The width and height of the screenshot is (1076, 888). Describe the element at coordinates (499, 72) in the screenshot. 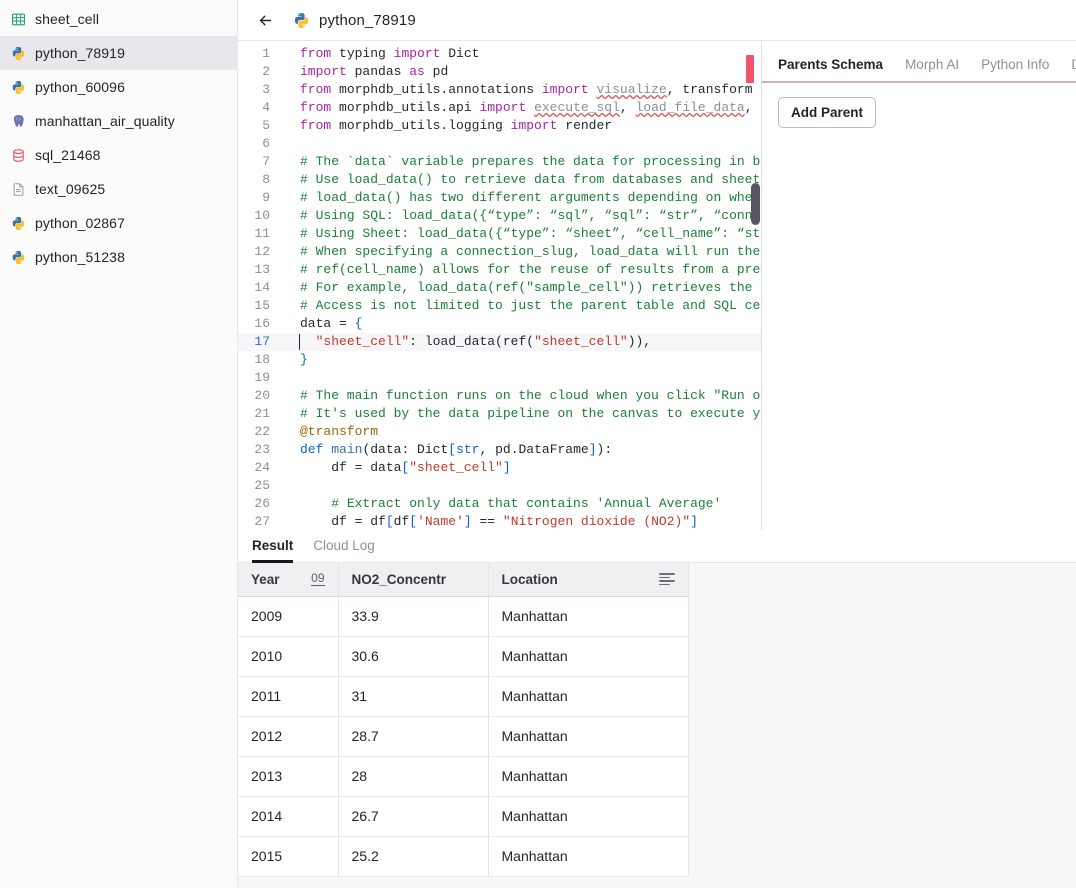

I see `code-line-2: 2 import pandas as pd` at that location.